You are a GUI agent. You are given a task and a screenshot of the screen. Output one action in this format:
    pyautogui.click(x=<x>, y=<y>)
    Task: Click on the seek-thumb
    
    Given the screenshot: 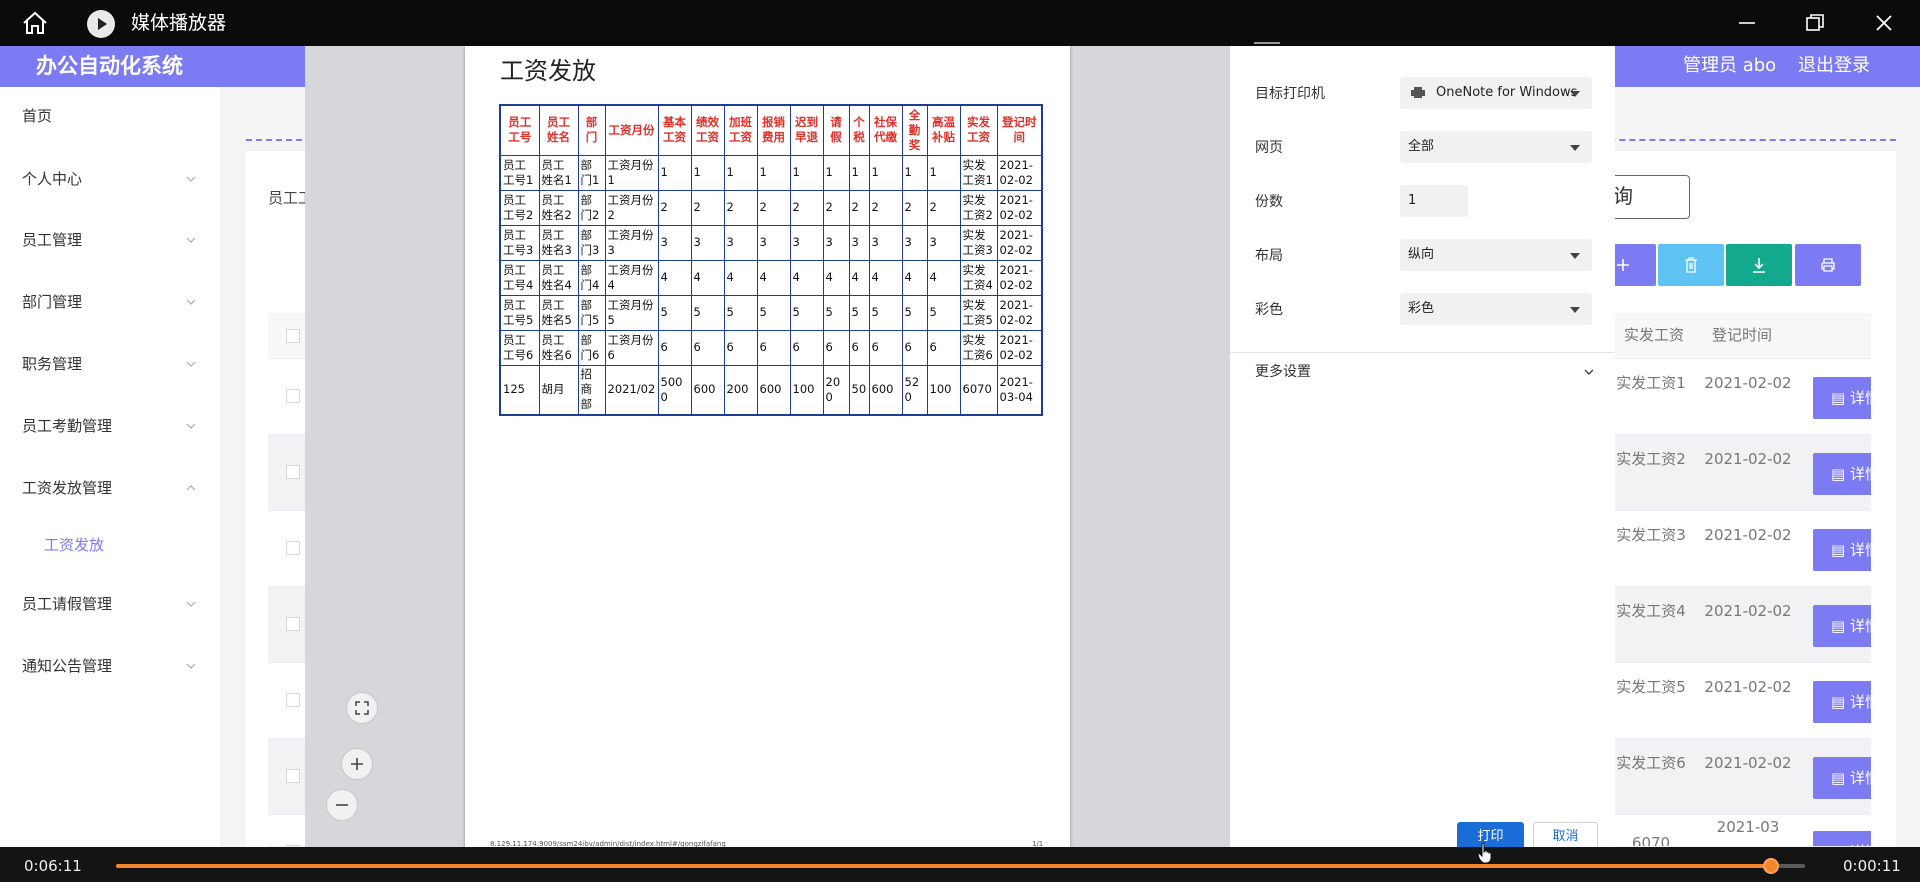 What is the action you would take?
    pyautogui.click(x=1771, y=866)
    